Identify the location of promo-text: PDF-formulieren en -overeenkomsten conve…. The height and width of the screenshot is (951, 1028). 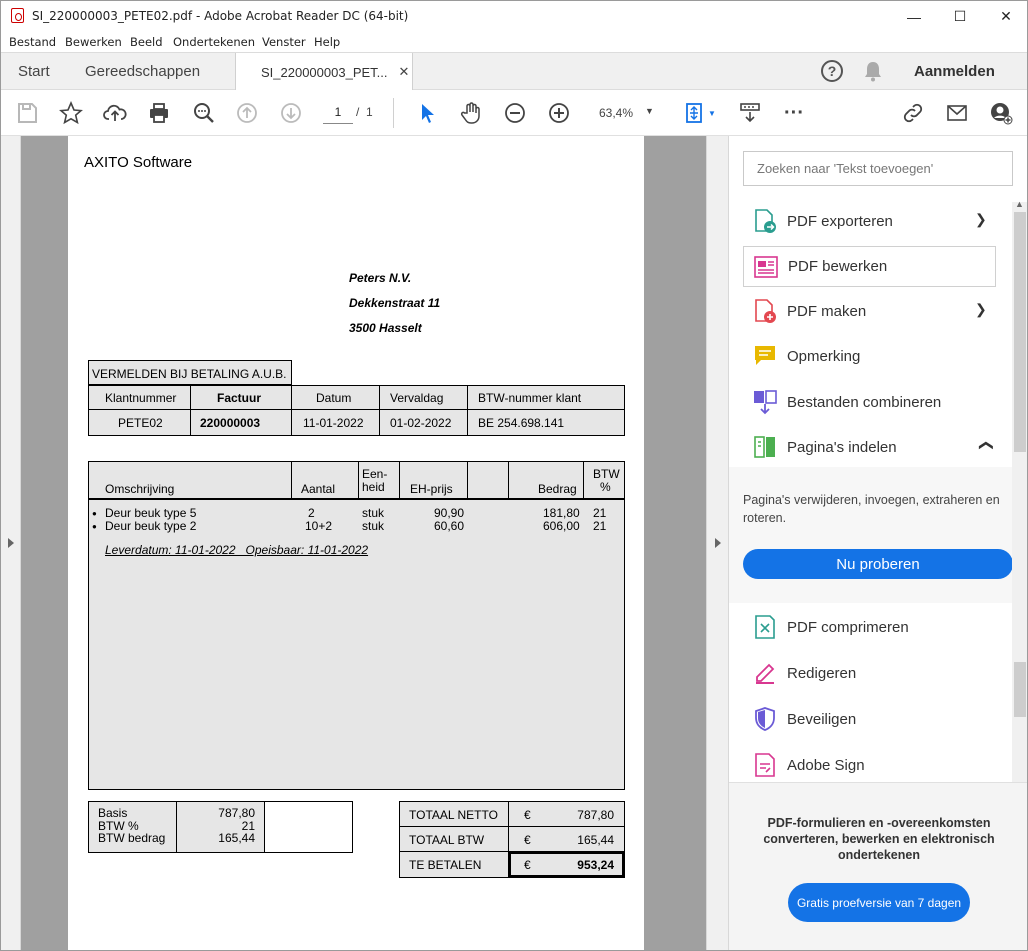
(879, 839).